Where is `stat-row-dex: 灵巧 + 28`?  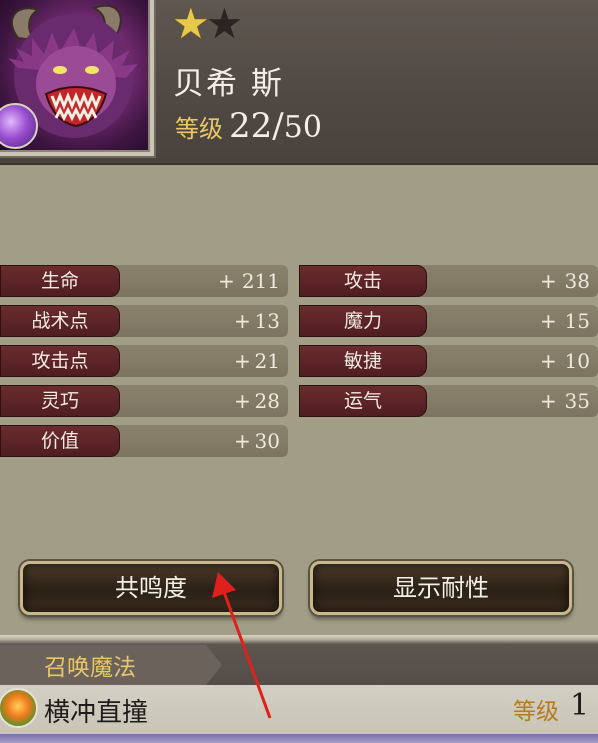
stat-row-dex: 灵巧 + 28 is located at coordinates (144, 401).